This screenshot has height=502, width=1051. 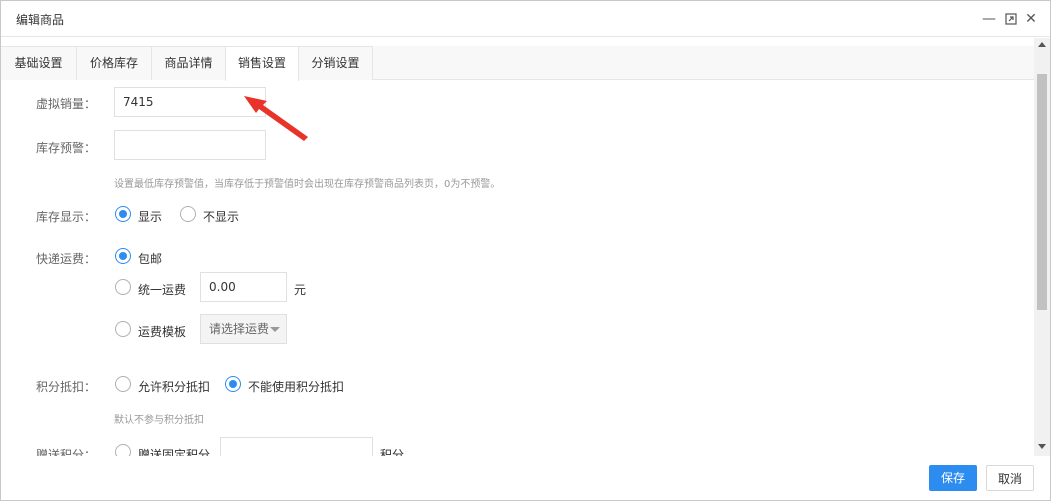 What do you see at coordinates (65, 452) in the screenshot?
I see `gift-points-label: 赠送积分：` at bounding box center [65, 452].